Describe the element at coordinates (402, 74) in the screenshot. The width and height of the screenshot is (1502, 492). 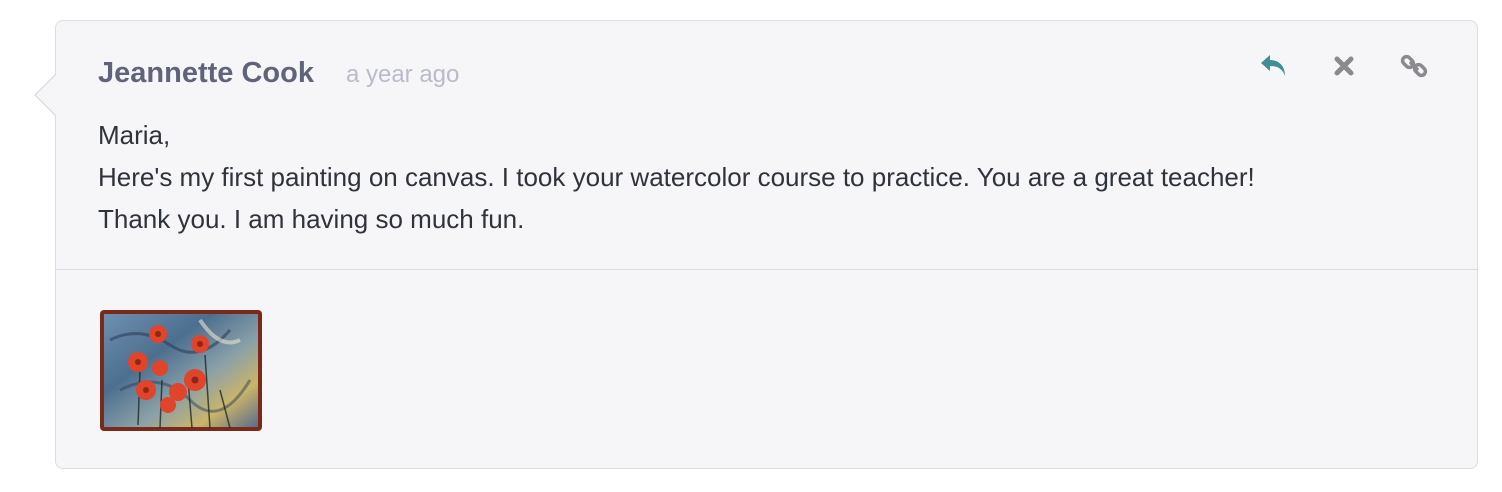
I see `comment-timestamp: a year ago` at that location.